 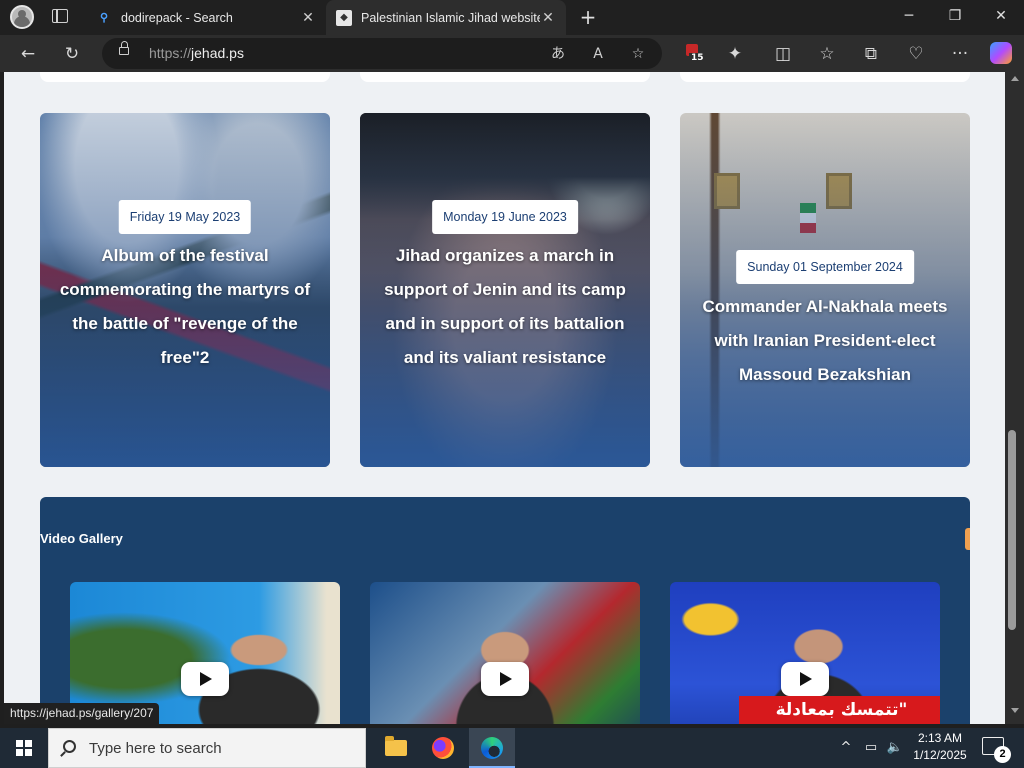 What do you see at coordinates (344, 17) in the screenshot?
I see `pij-favicon-icon: ◆` at bounding box center [344, 17].